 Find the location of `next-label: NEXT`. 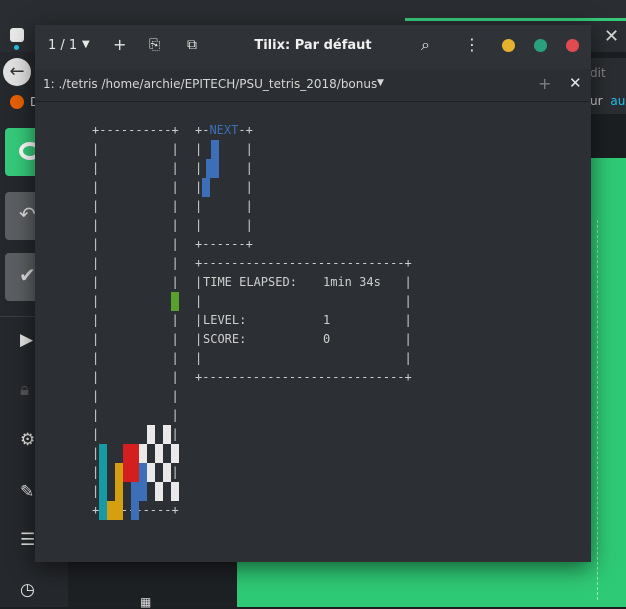

next-label: NEXT is located at coordinates (224, 130).